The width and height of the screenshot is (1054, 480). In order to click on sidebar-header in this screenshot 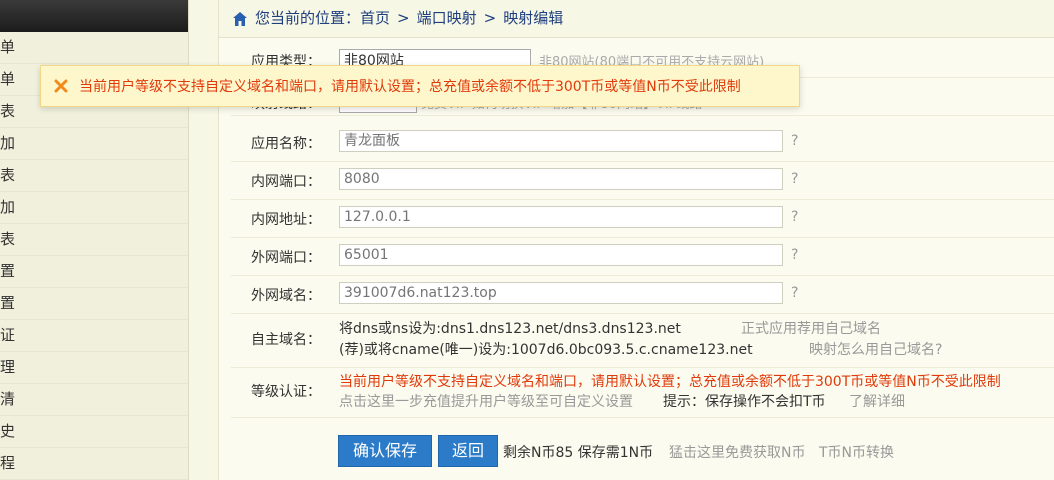, I will do `click(94, 16)`.